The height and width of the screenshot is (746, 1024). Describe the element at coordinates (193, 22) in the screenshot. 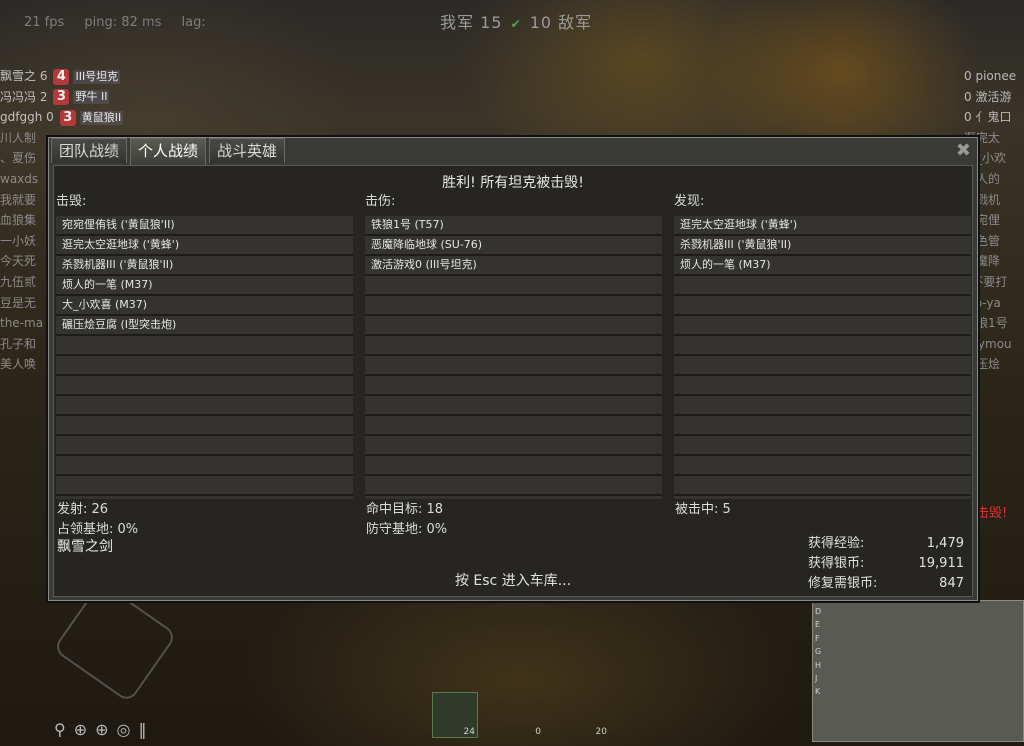

I see `lag-readout: lag:` at that location.